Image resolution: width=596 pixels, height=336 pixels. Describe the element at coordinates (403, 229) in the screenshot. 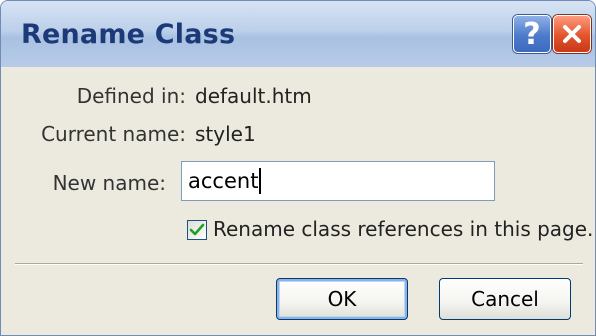

I see `rename-references-label: Rename class references in this page.` at that location.